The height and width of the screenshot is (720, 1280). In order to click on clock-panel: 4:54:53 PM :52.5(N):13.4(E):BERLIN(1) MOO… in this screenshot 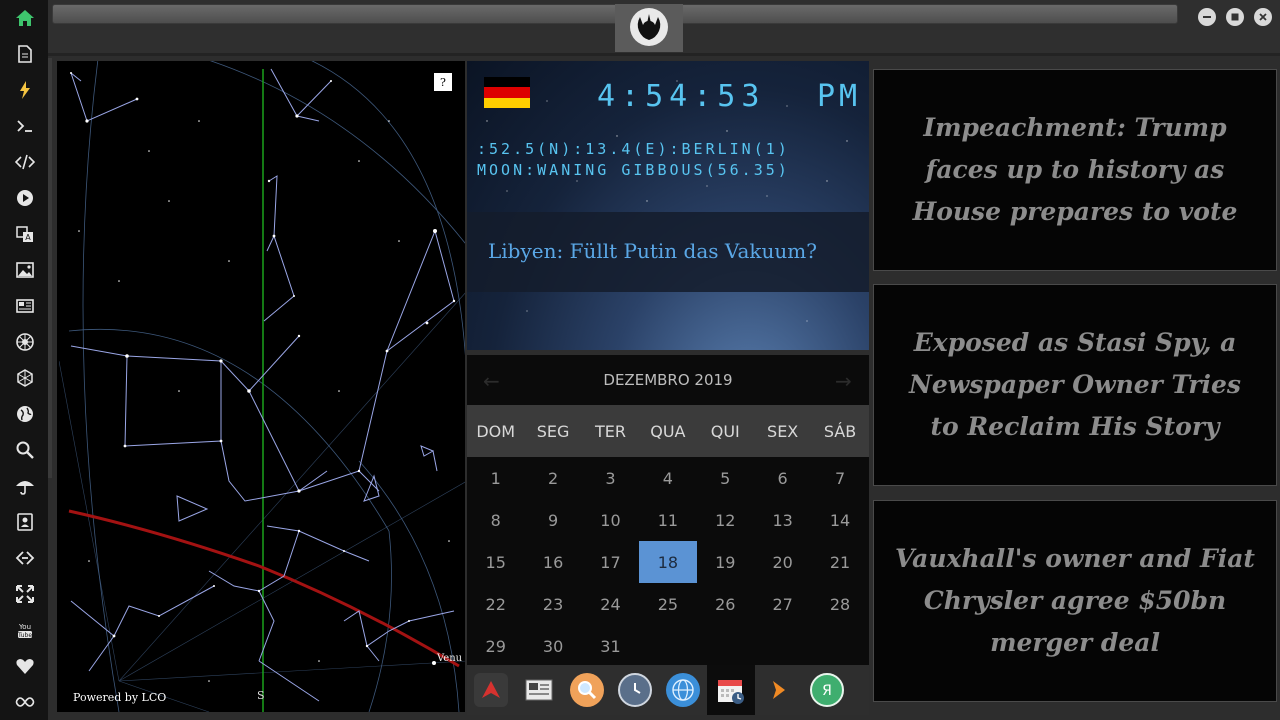, I will do `click(668, 205)`.